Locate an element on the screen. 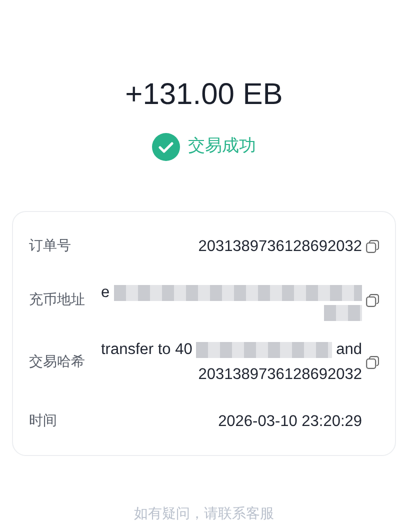  field-value: 2026-03-10 23:20:29 is located at coordinates (290, 422).